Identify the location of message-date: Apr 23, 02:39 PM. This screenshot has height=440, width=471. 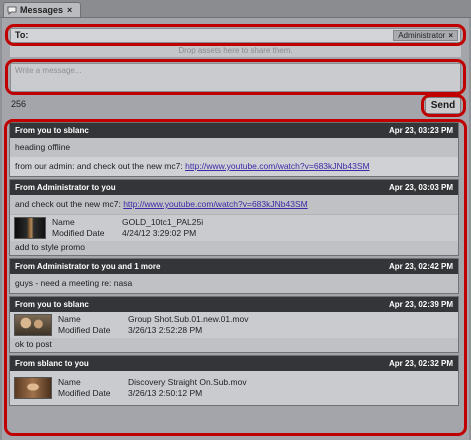
(420, 304).